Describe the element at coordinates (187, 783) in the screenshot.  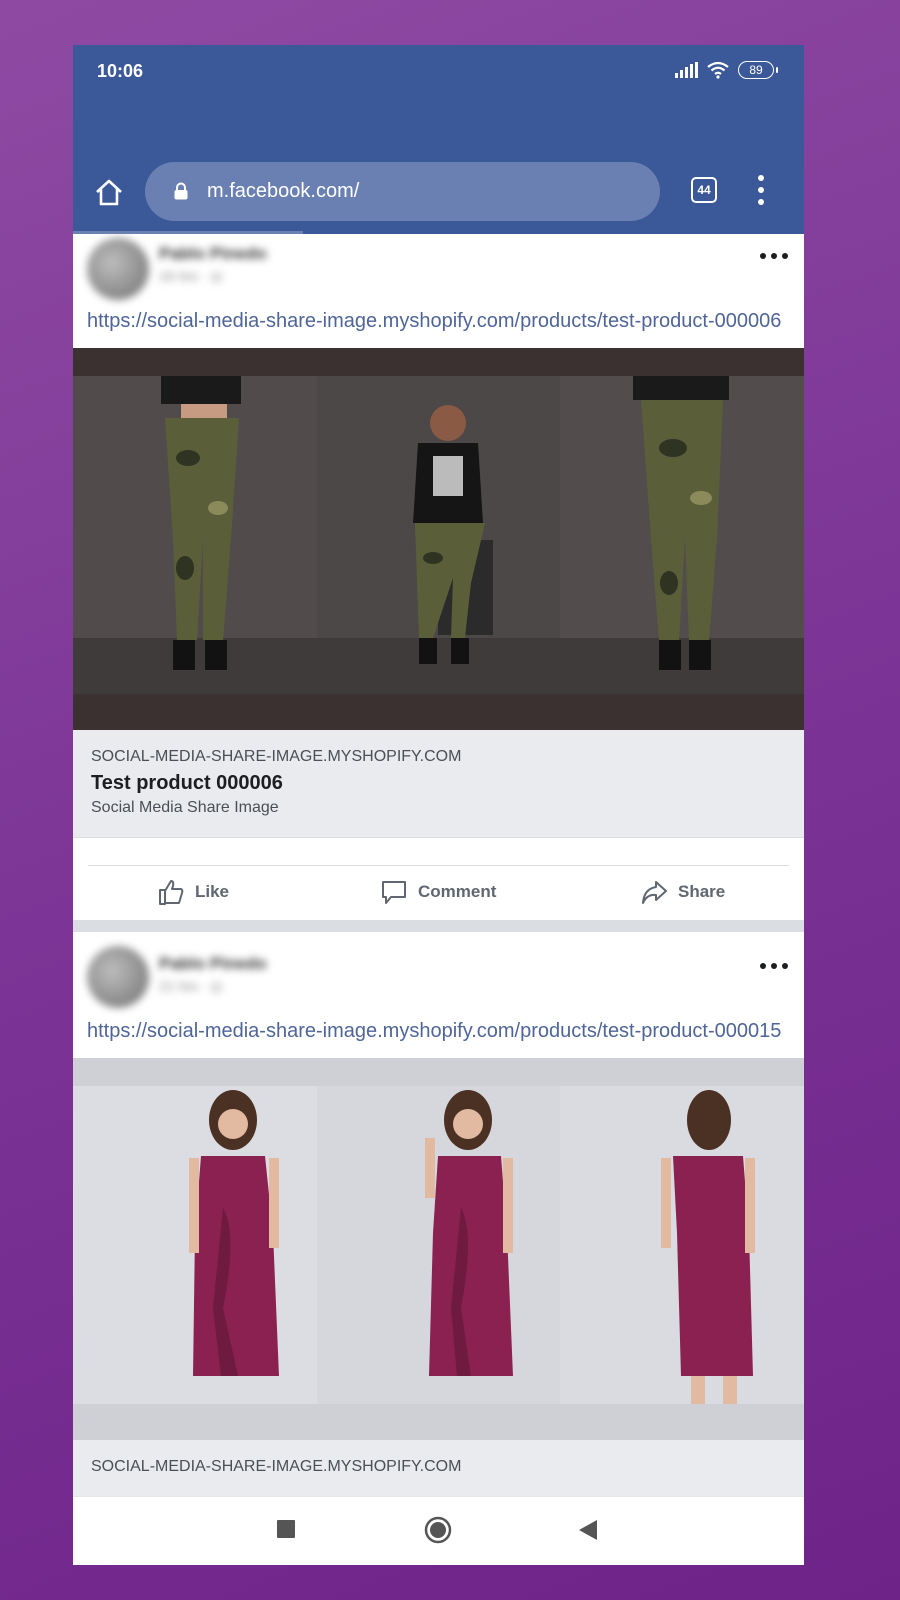
I see `preview-title: Test product 000006` at that location.